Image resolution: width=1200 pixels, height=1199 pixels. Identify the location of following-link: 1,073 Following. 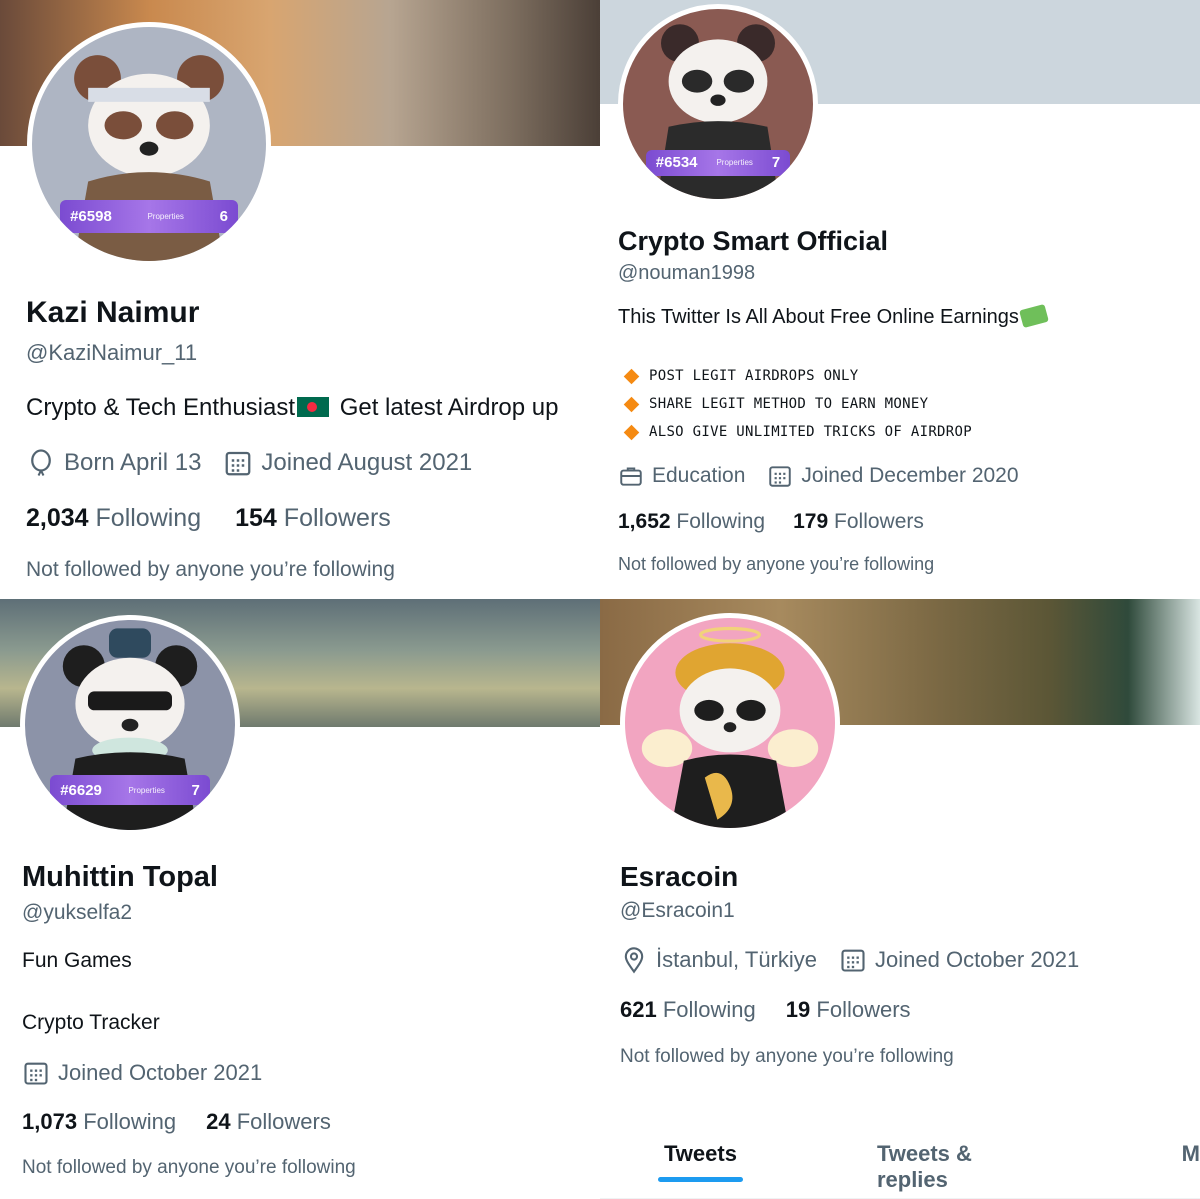
(99, 1122).